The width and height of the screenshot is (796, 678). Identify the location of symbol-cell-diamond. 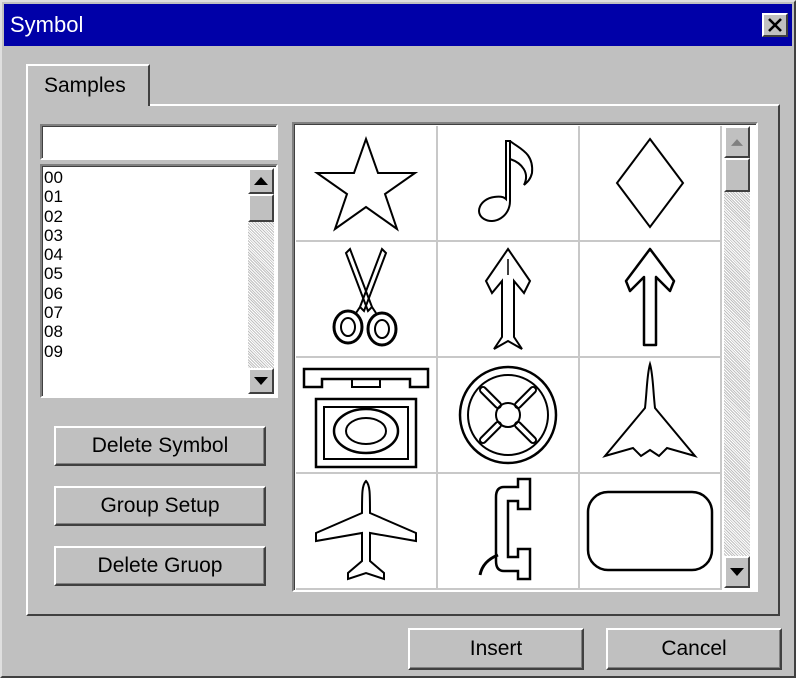
(651, 184).